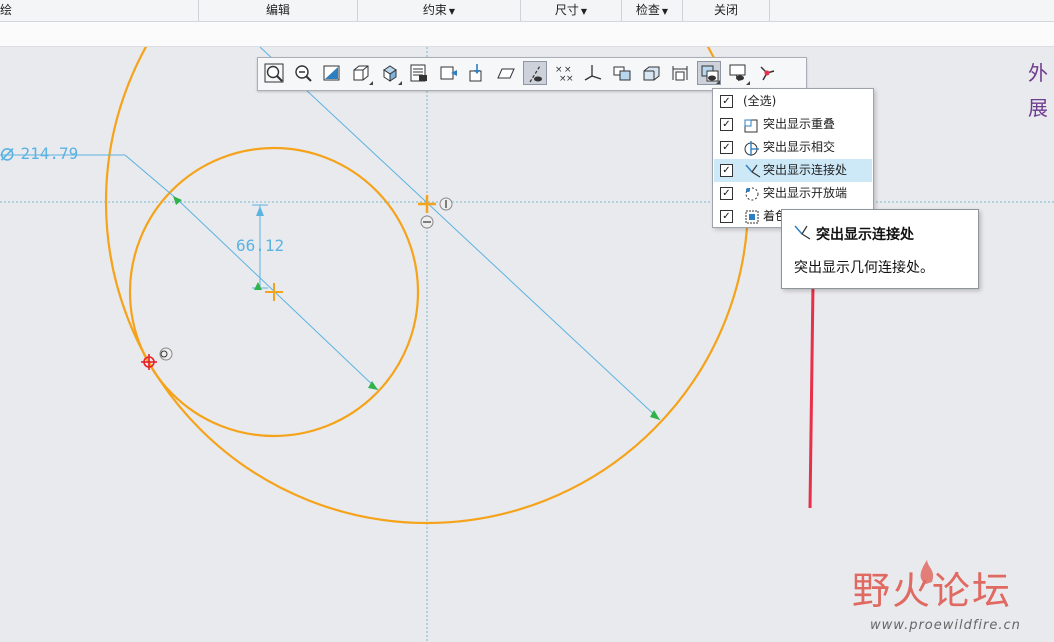  Describe the element at coordinates (767, 73) in the screenshot. I see `open-ends-icon` at that location.